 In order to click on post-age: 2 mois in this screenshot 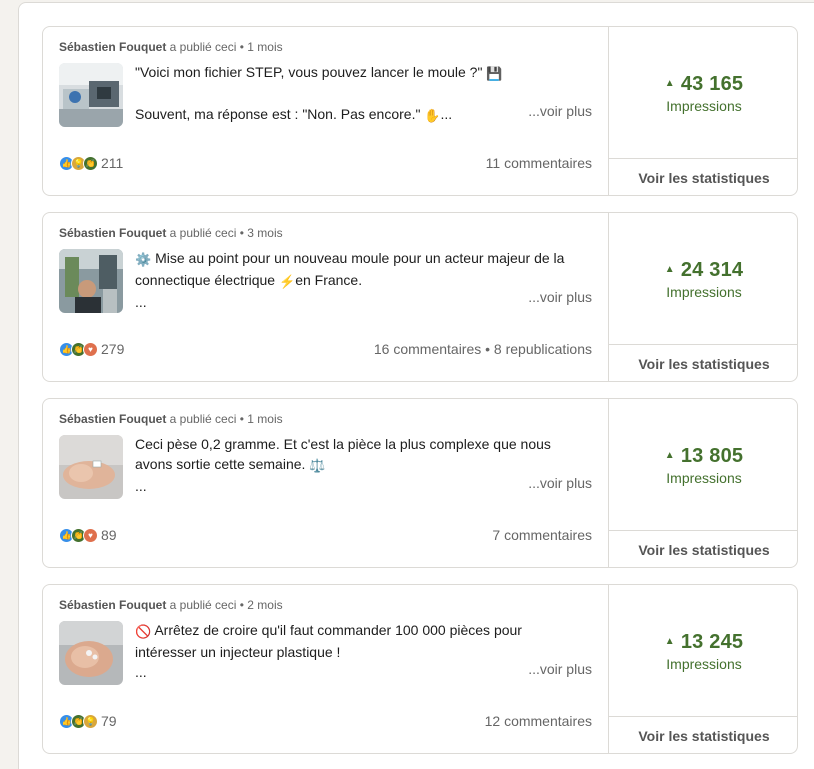, I will do `click(265, 605)`.